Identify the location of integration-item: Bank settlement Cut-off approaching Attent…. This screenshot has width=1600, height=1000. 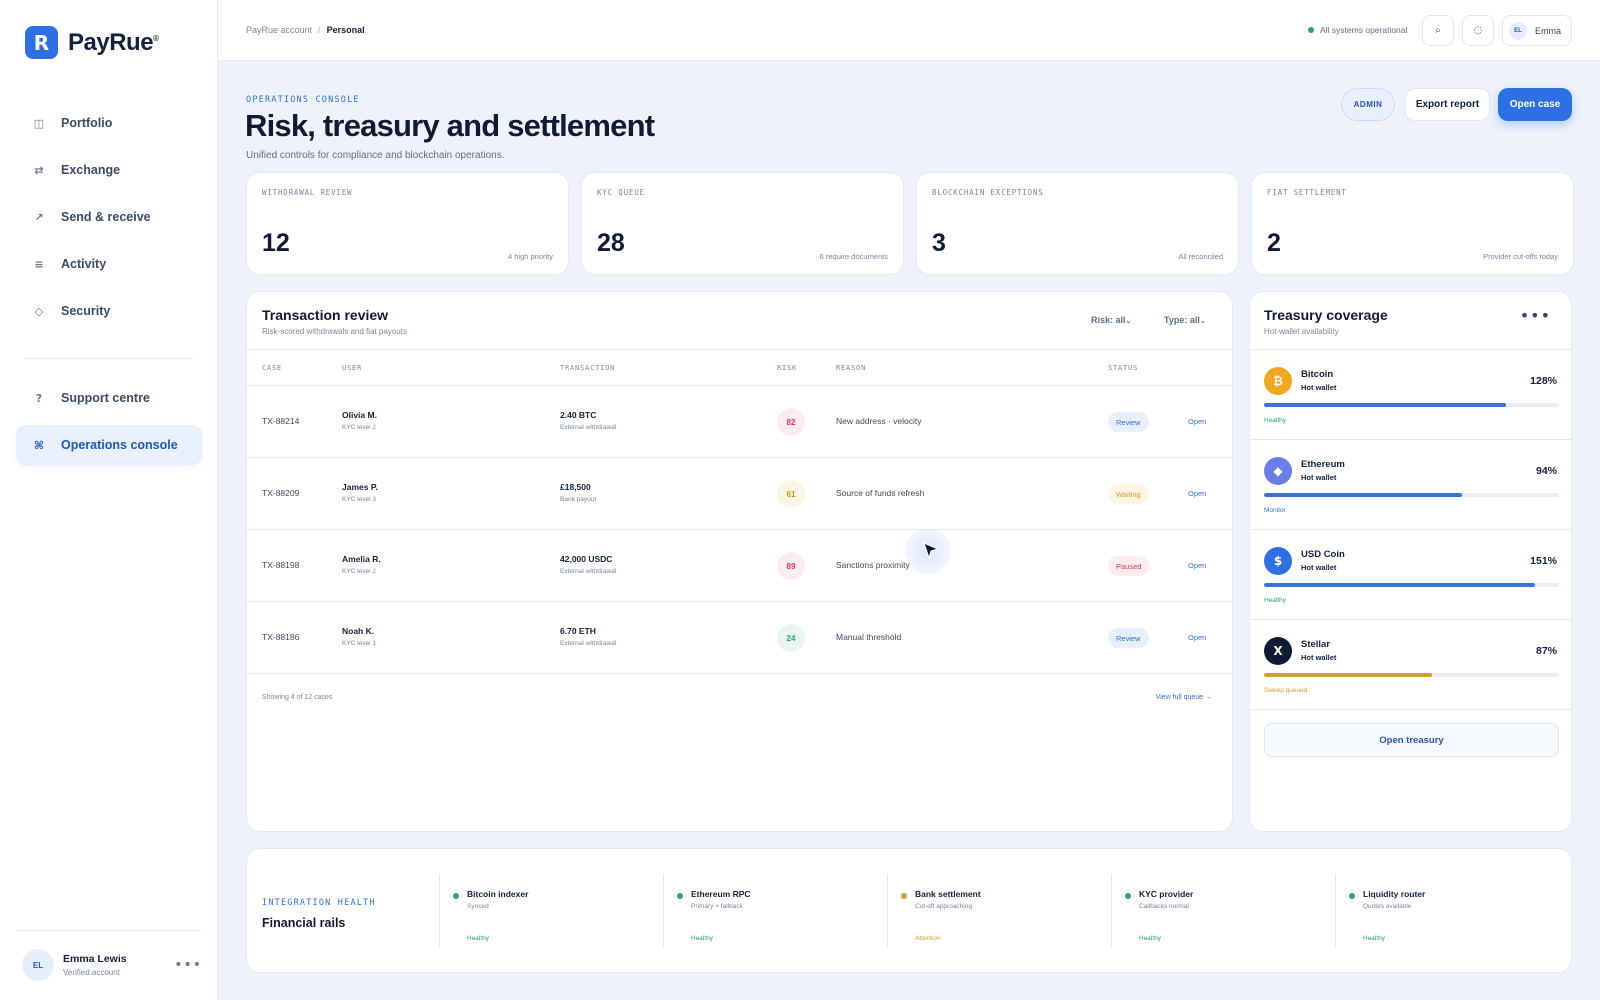
(999, 911).